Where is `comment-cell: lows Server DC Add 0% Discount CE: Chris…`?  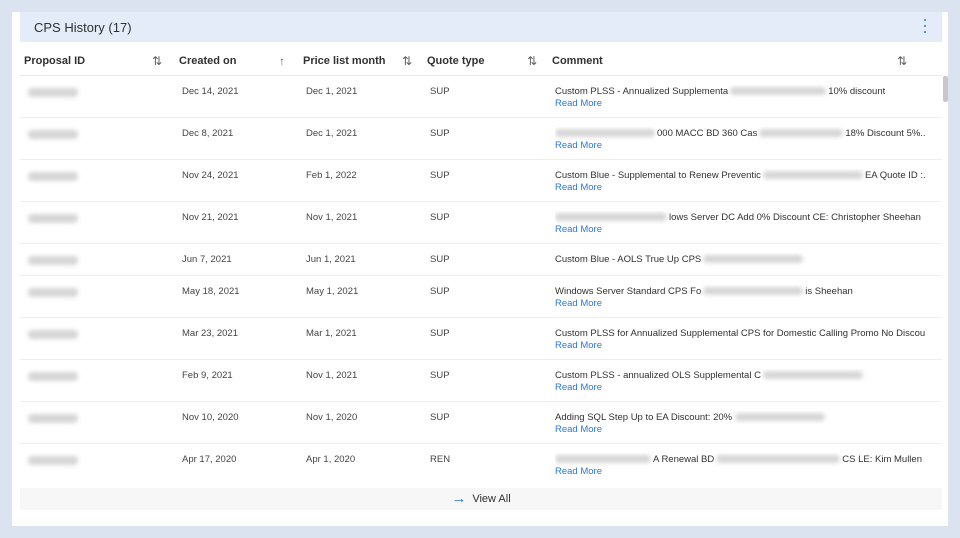
comment-cell: lows Server DC Add 0% Discount CE: Chris… is located at coordinates (740, 223).